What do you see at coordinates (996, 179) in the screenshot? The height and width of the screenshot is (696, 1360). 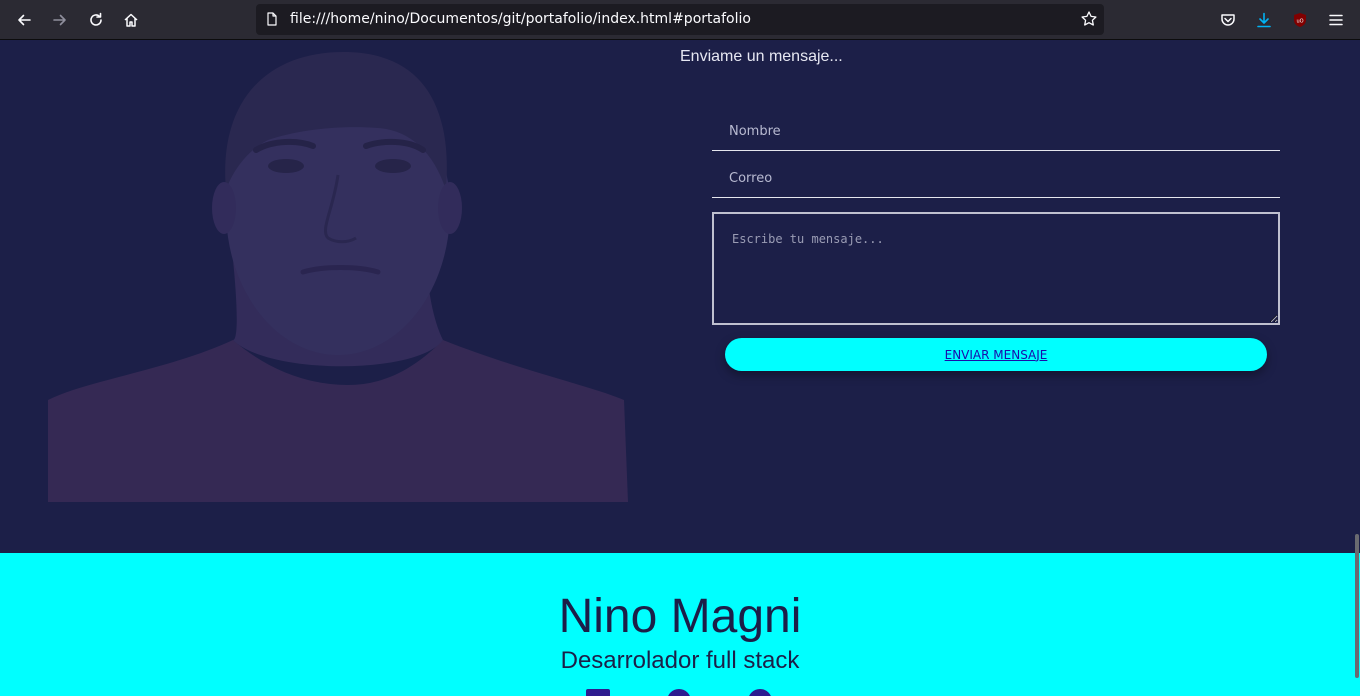 I see `email-input` at bounding box center [996, 179].